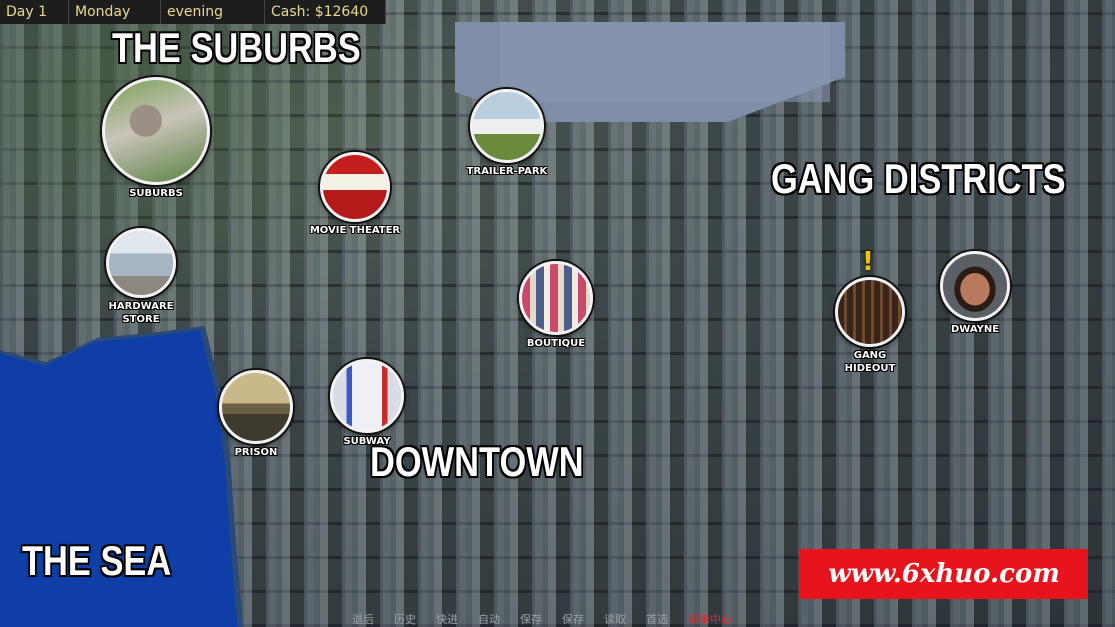 The image size is (1115, 627). I want to click on exclamation-alert-icon: !, so click(868, 262).